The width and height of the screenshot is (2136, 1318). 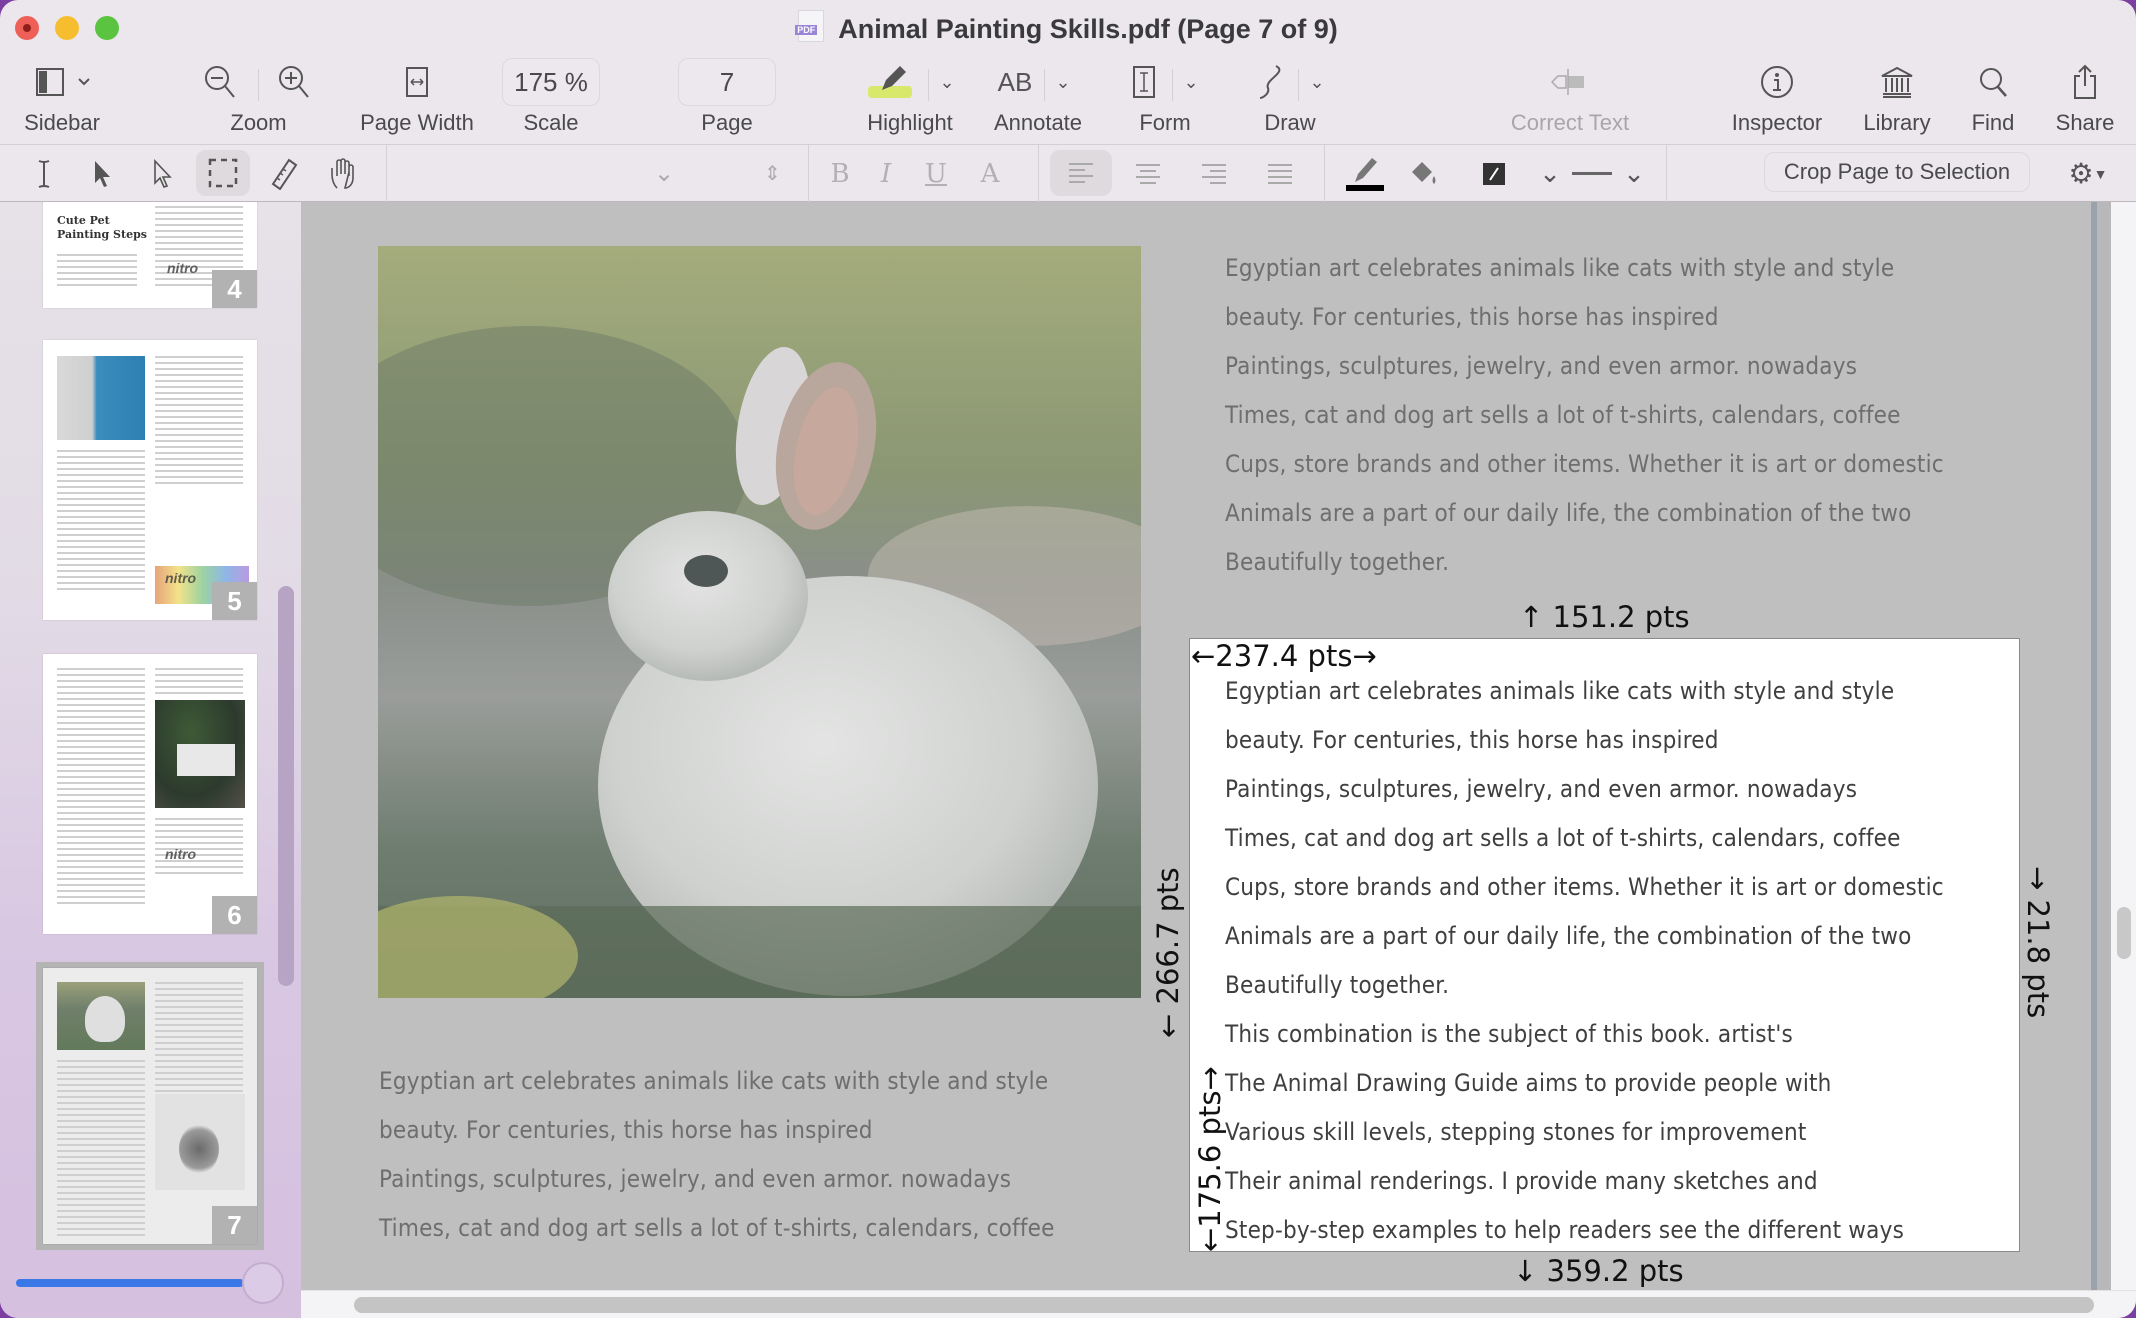 What do you see at coordinates (44, 173) in the screenshot?
I see `text-selection-tool-icon` at bounding box center [44, 173].